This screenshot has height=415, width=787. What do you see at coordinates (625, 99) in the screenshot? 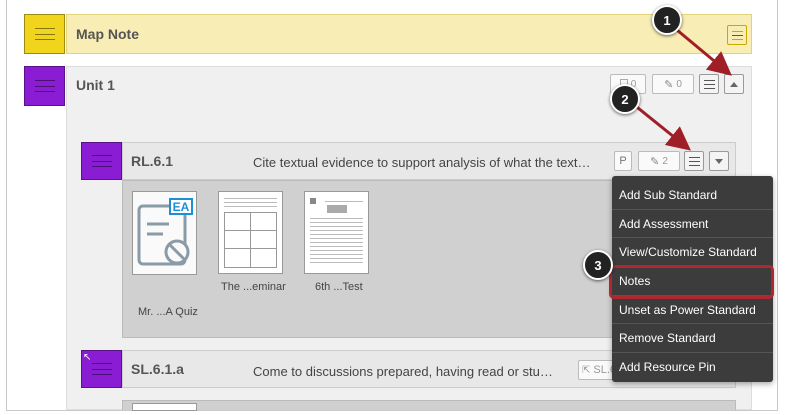
I see `callout-2: 2` at bounding box center [625, 99].